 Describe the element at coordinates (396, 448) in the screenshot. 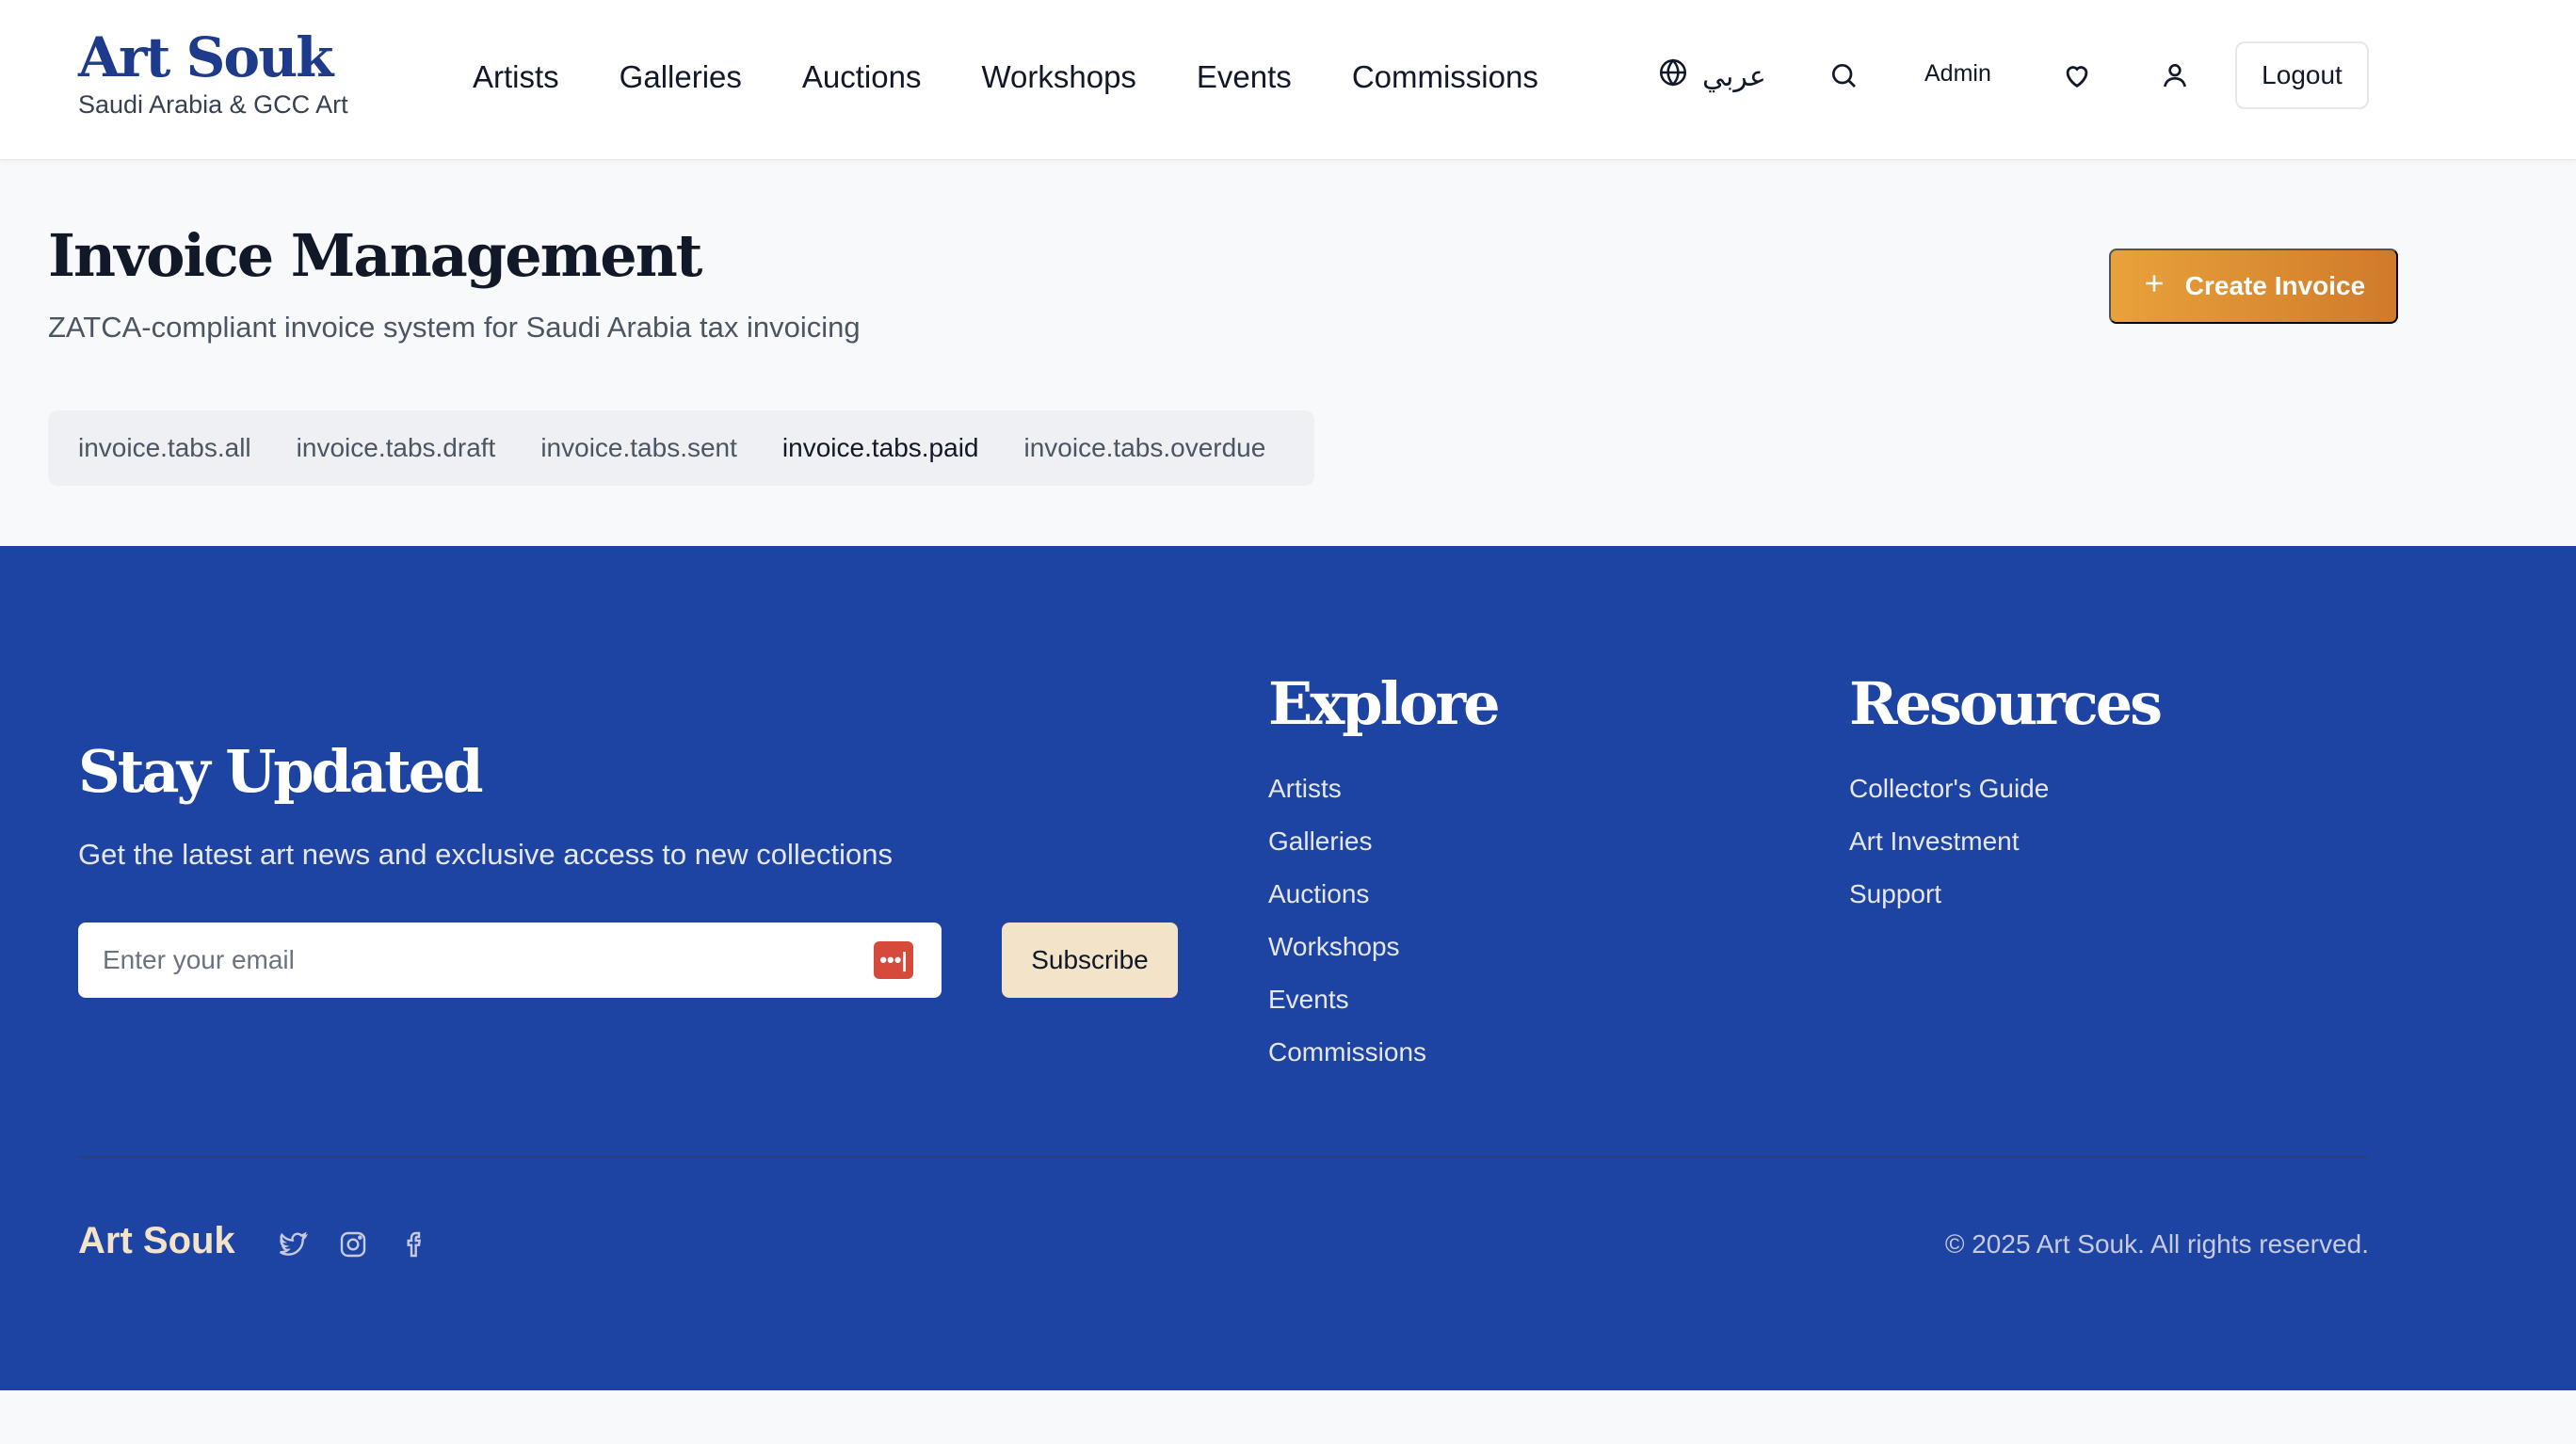

I see `tab-draft: invoice.tabs.draft` at that location.